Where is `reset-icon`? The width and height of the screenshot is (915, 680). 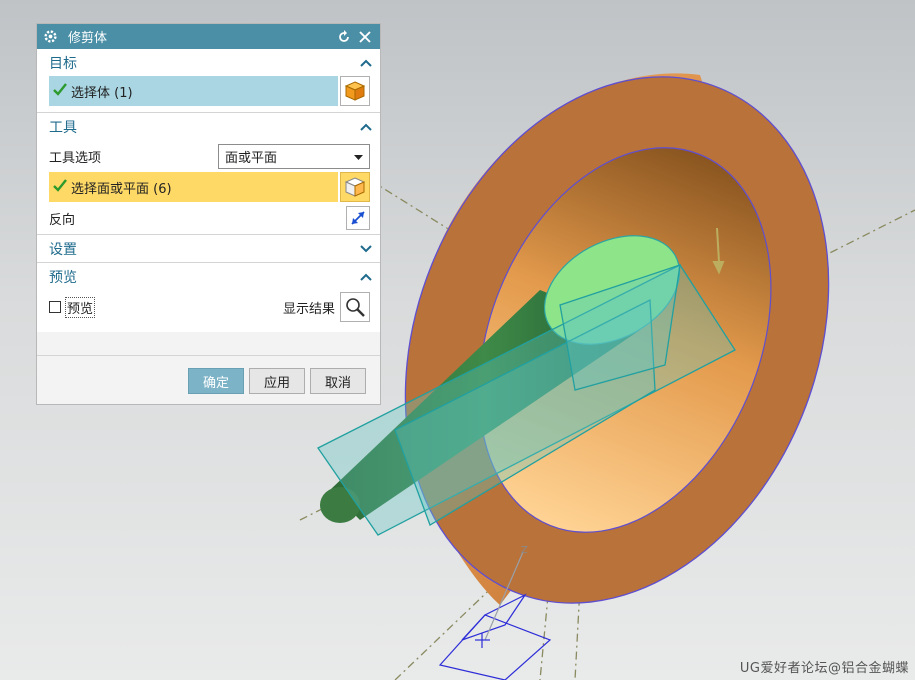 reset-icon is located at coordinates (344, 37).